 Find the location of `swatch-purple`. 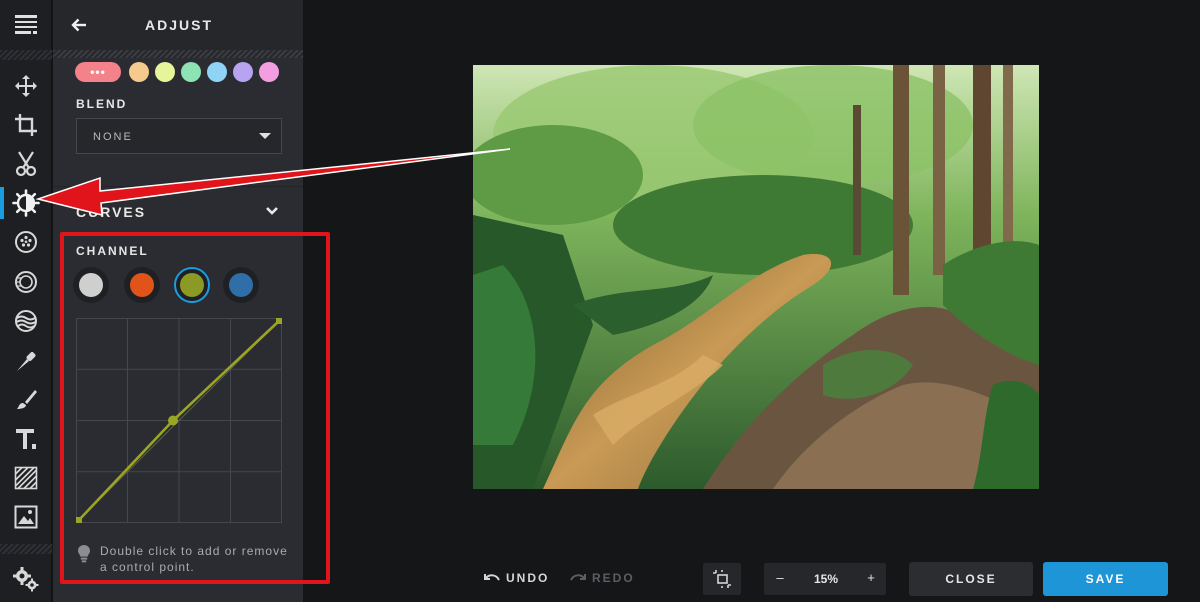

swatch-purple is located at coordinates (243, 72).